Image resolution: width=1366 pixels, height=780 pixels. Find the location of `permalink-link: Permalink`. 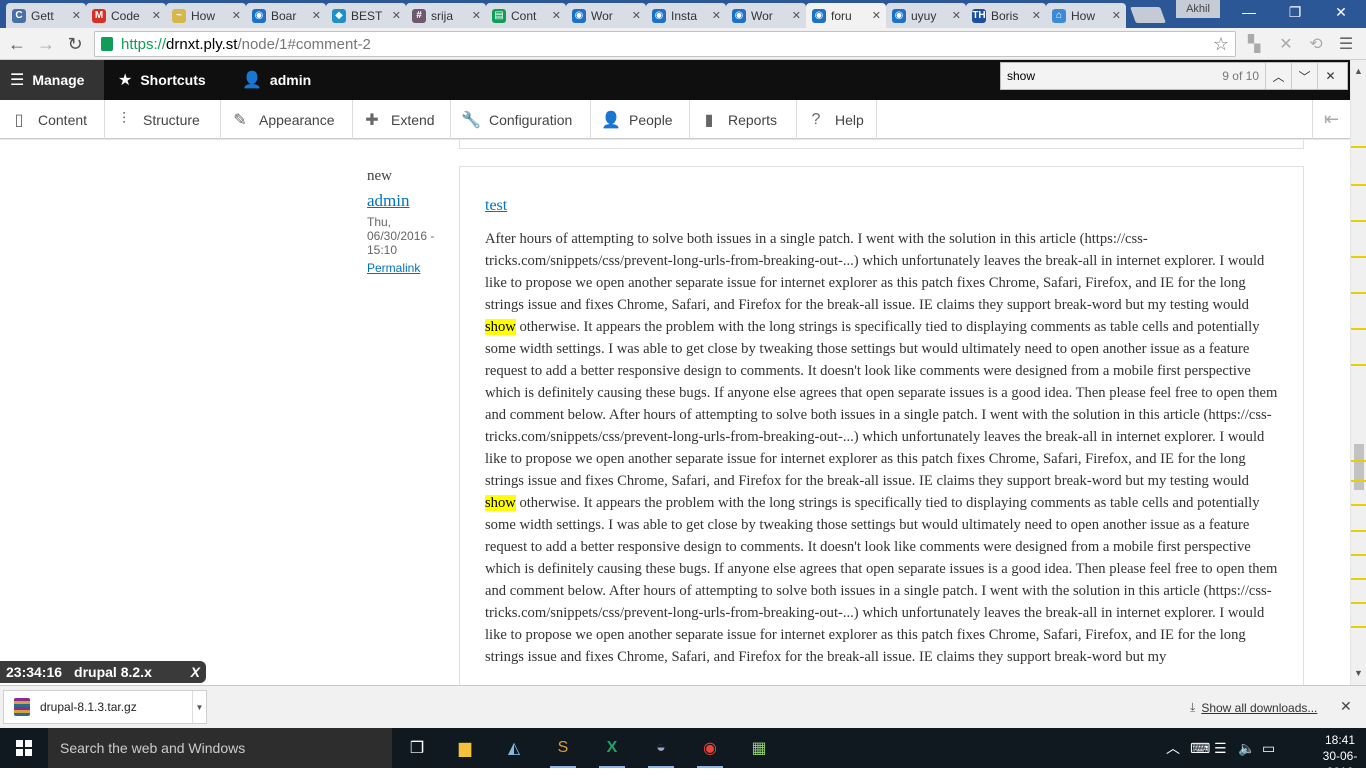

permalink-link: Permalink is located at coordinates (407, 268).